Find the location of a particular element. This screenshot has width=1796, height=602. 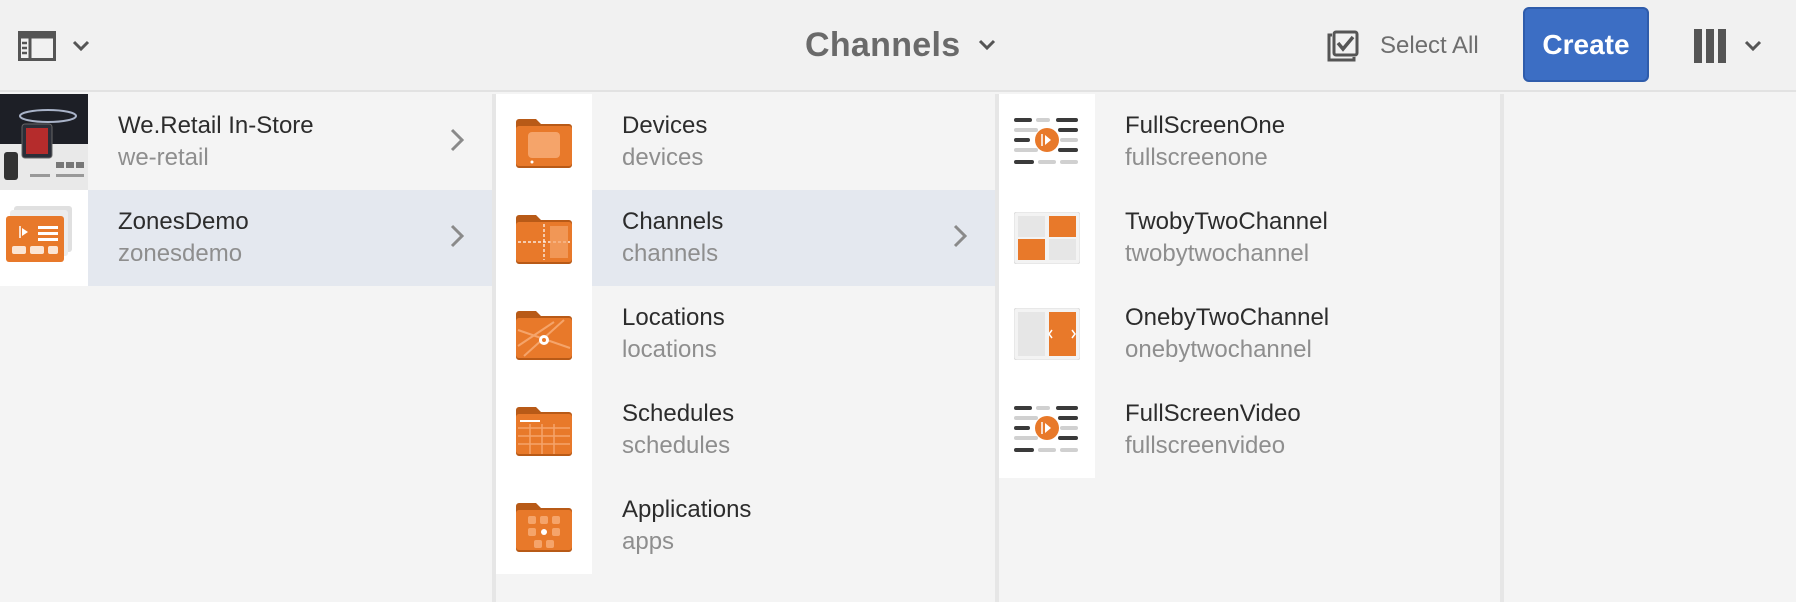

locations-folder-icon is located at coordinates (544, 334).